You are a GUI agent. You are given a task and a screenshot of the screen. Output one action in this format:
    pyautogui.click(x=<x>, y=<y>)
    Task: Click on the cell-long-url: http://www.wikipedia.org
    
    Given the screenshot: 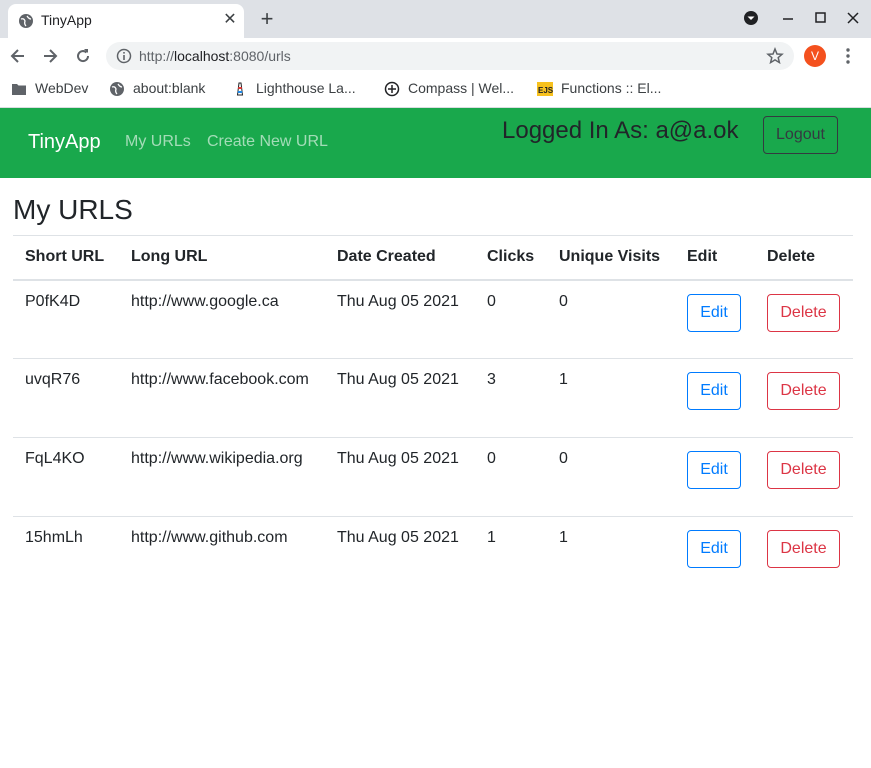 What is the action you would take?
    pyautogui.click(x=222, y=477)
    